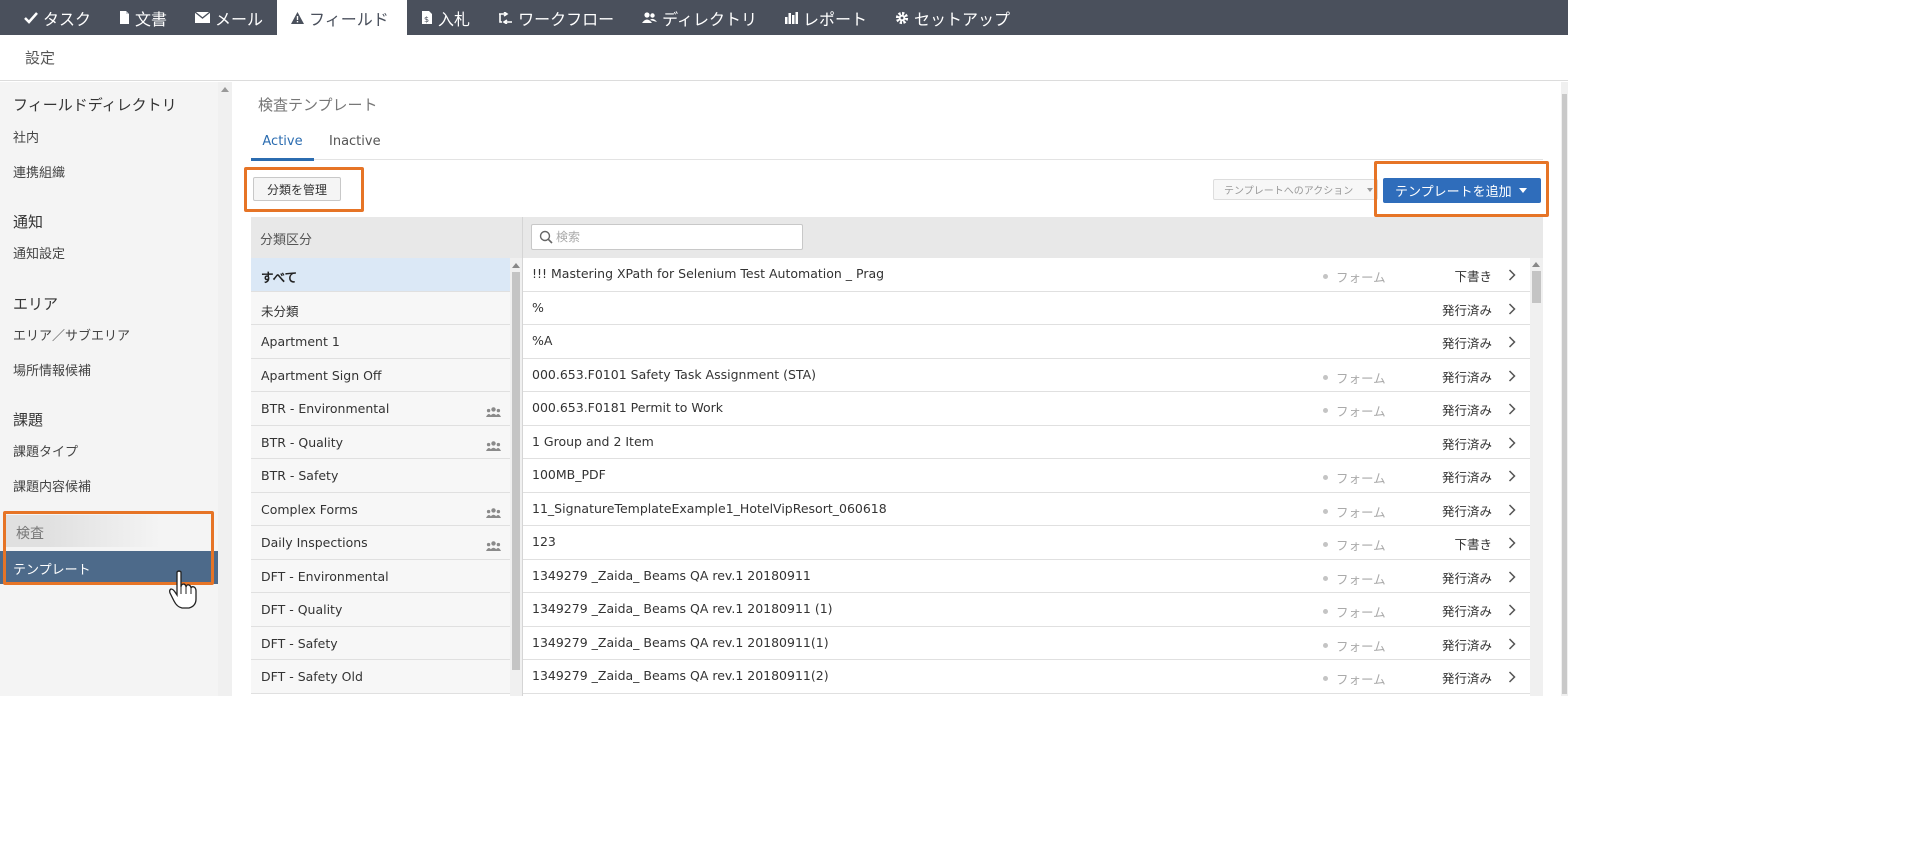 This screenshot has width=1906, height=846. I want to click on template-row: %A 発行済み, so click(1026, 342).